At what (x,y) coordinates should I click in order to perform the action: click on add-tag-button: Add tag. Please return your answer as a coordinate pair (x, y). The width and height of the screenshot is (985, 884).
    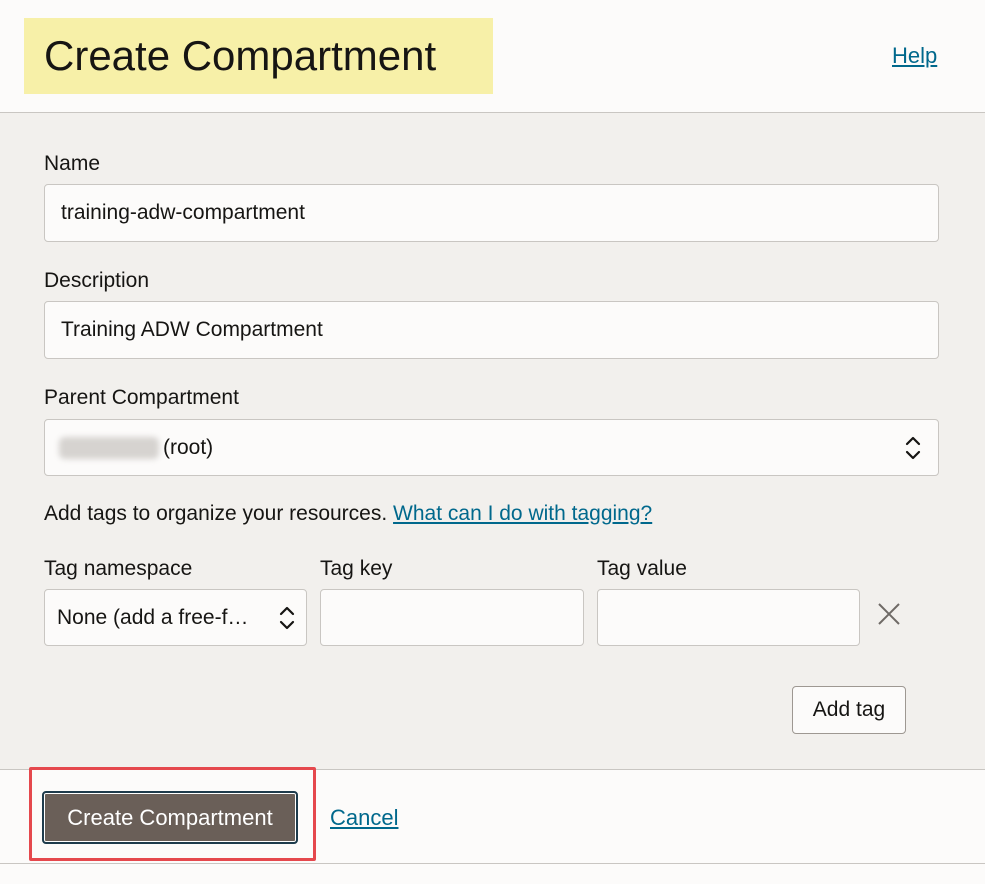
    Looking at the image, I should click on (849, 710).